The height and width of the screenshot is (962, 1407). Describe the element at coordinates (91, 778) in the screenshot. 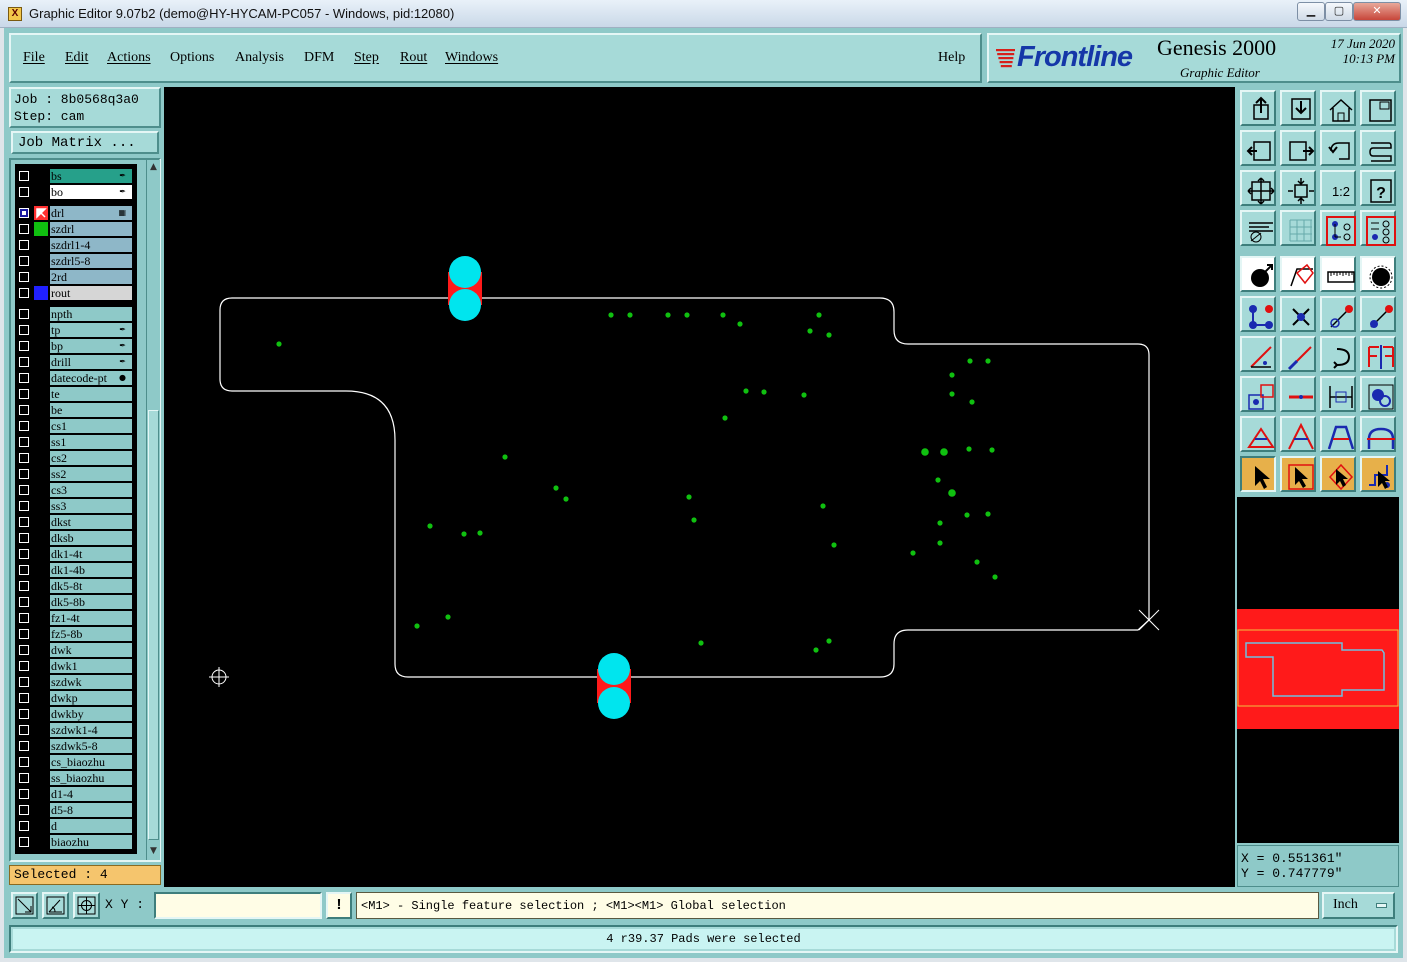

I see `layer-name: ss_biaozhu` at that location.